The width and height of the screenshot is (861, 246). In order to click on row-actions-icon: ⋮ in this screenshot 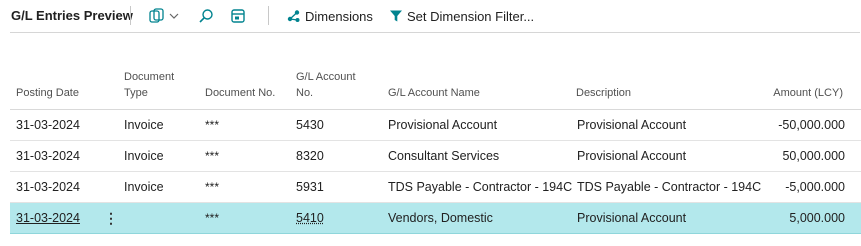, I will do `click(111, 218)`.